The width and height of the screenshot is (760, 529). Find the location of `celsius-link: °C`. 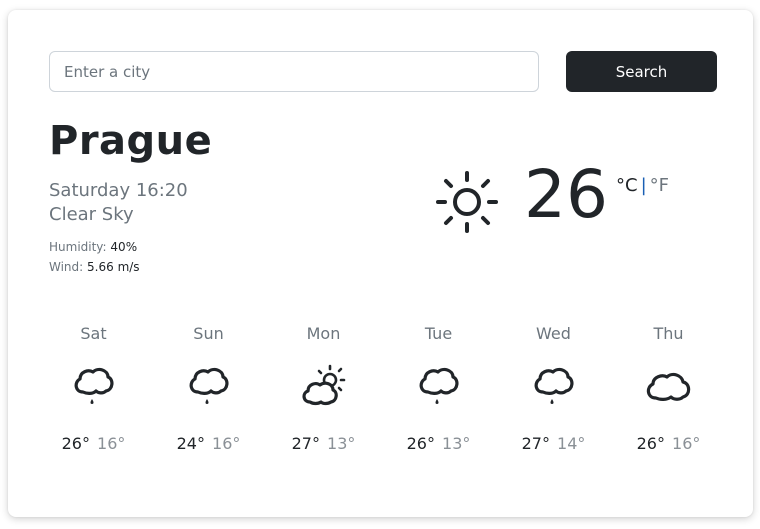

celsius-link: °C is located at coordinates (627, 185).